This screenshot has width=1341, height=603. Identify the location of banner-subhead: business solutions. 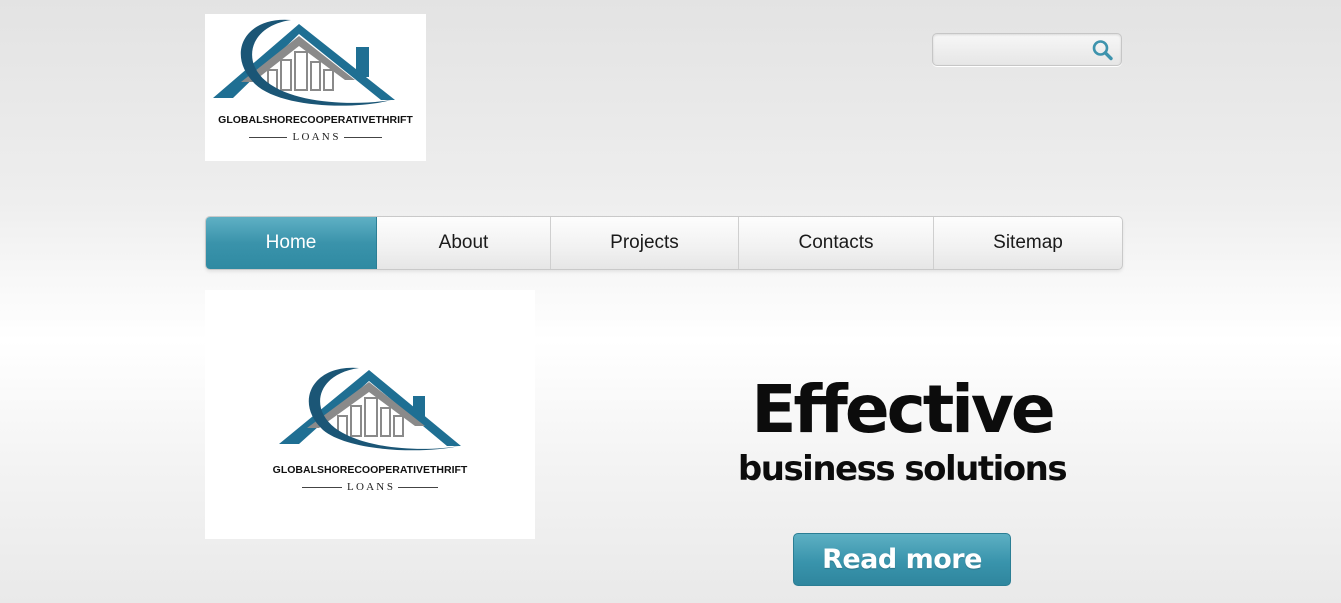
(902, 469).